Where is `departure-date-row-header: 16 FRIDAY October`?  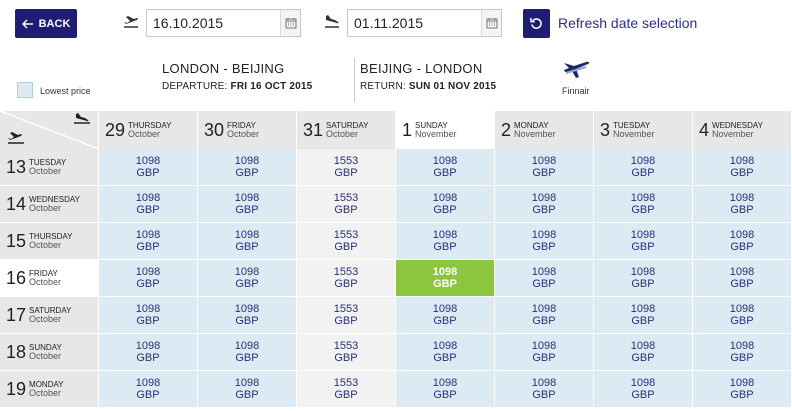 departure-date-row-header: 16 FRIDAY October is located at coordinates (49, 278).